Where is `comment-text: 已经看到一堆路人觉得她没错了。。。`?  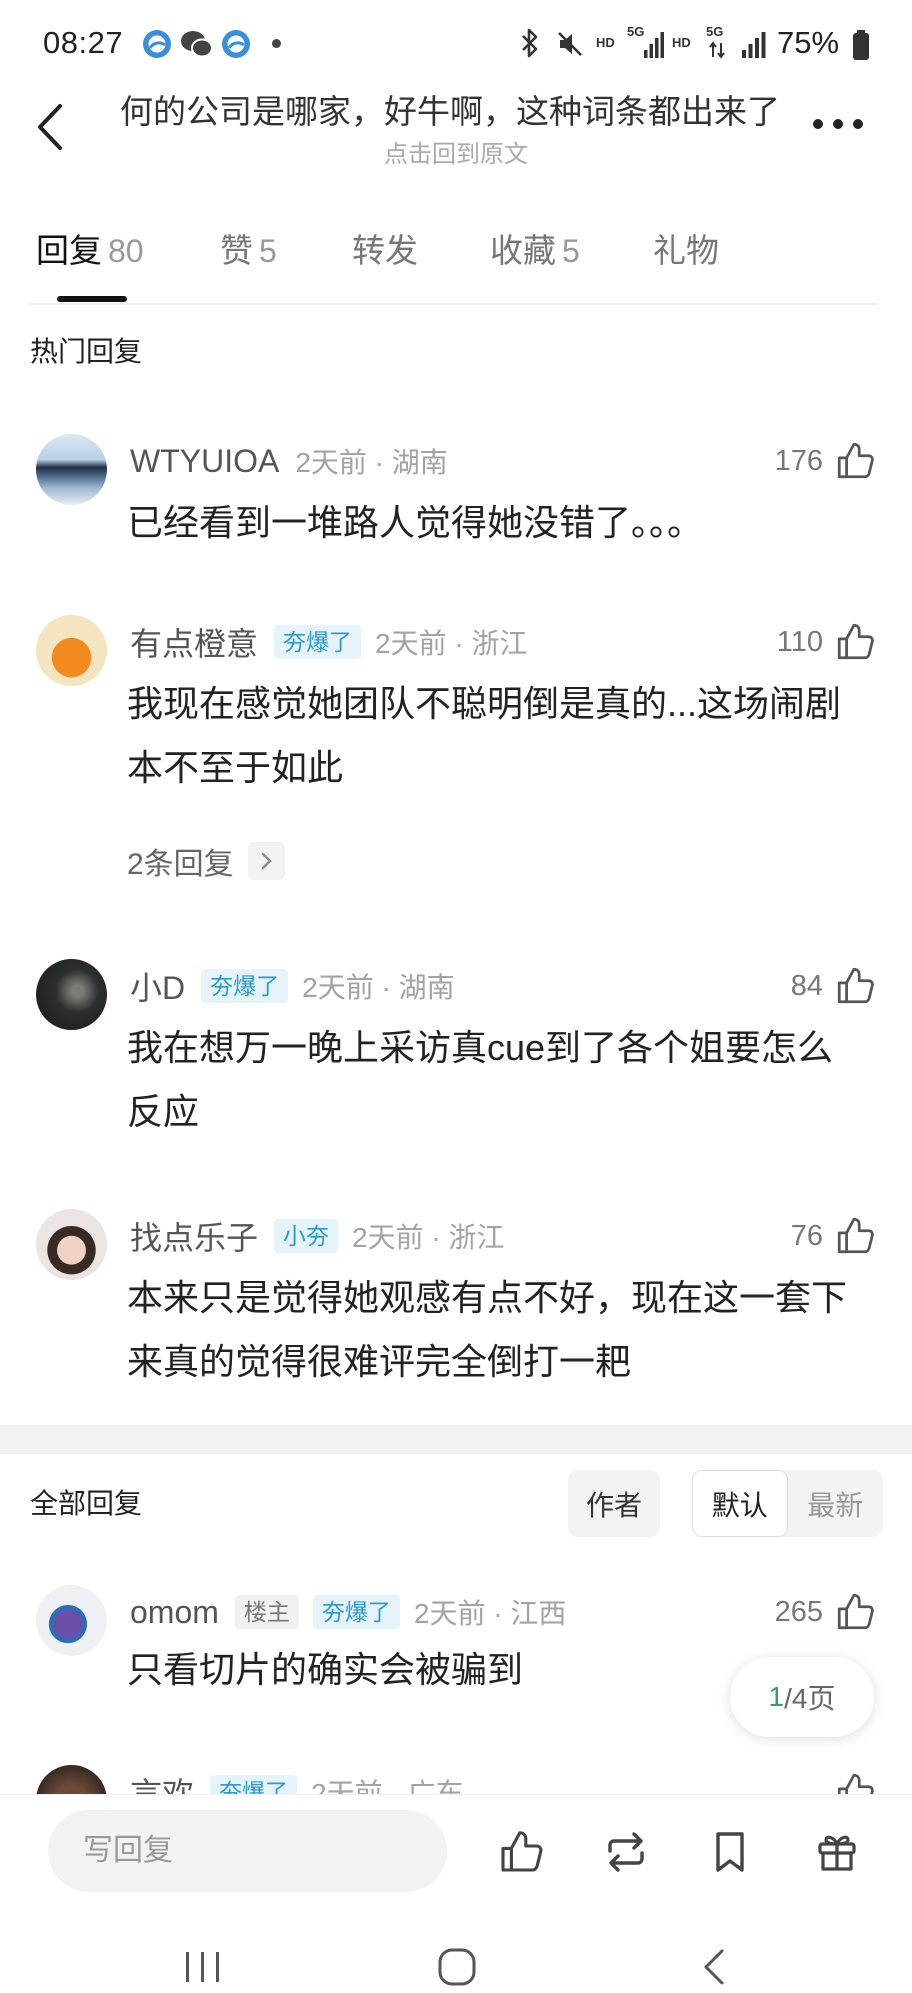 comment-text: 已经看到一堆路人觉得她没错了。。。 is located at coordinates (415, 523).